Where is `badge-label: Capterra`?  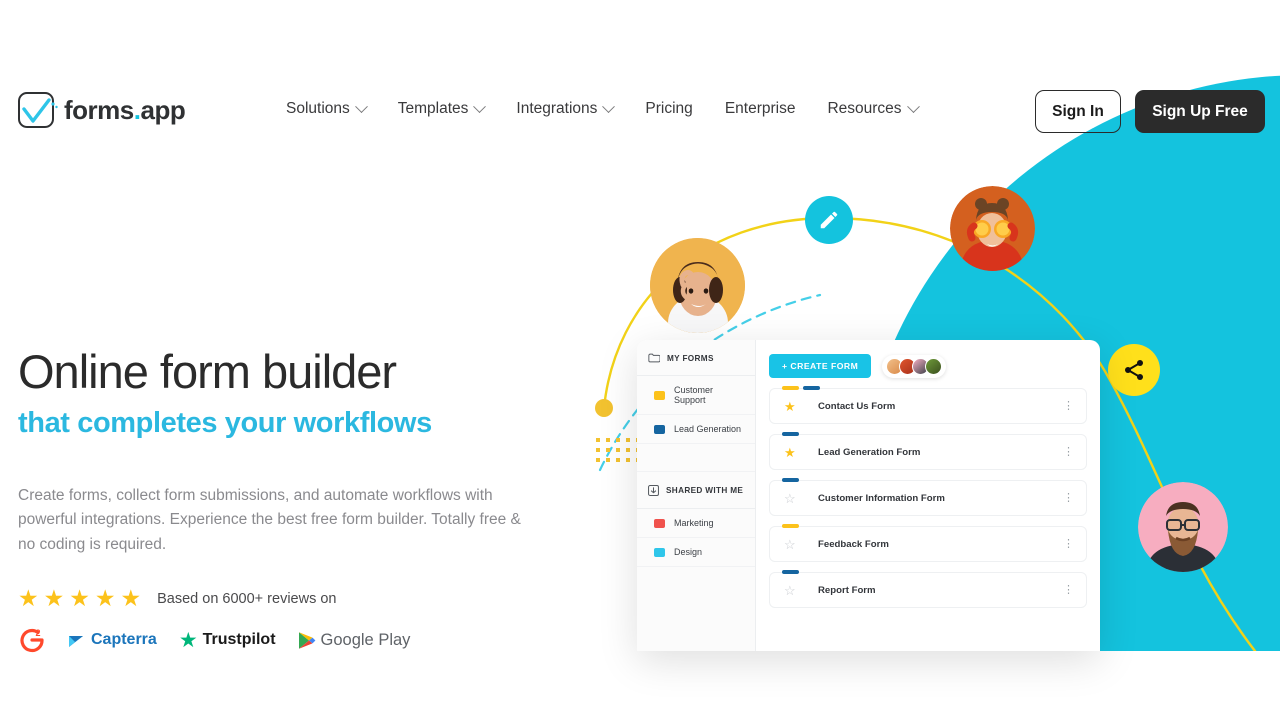
badge-label: Capterra is located at coordinates (124, 640).